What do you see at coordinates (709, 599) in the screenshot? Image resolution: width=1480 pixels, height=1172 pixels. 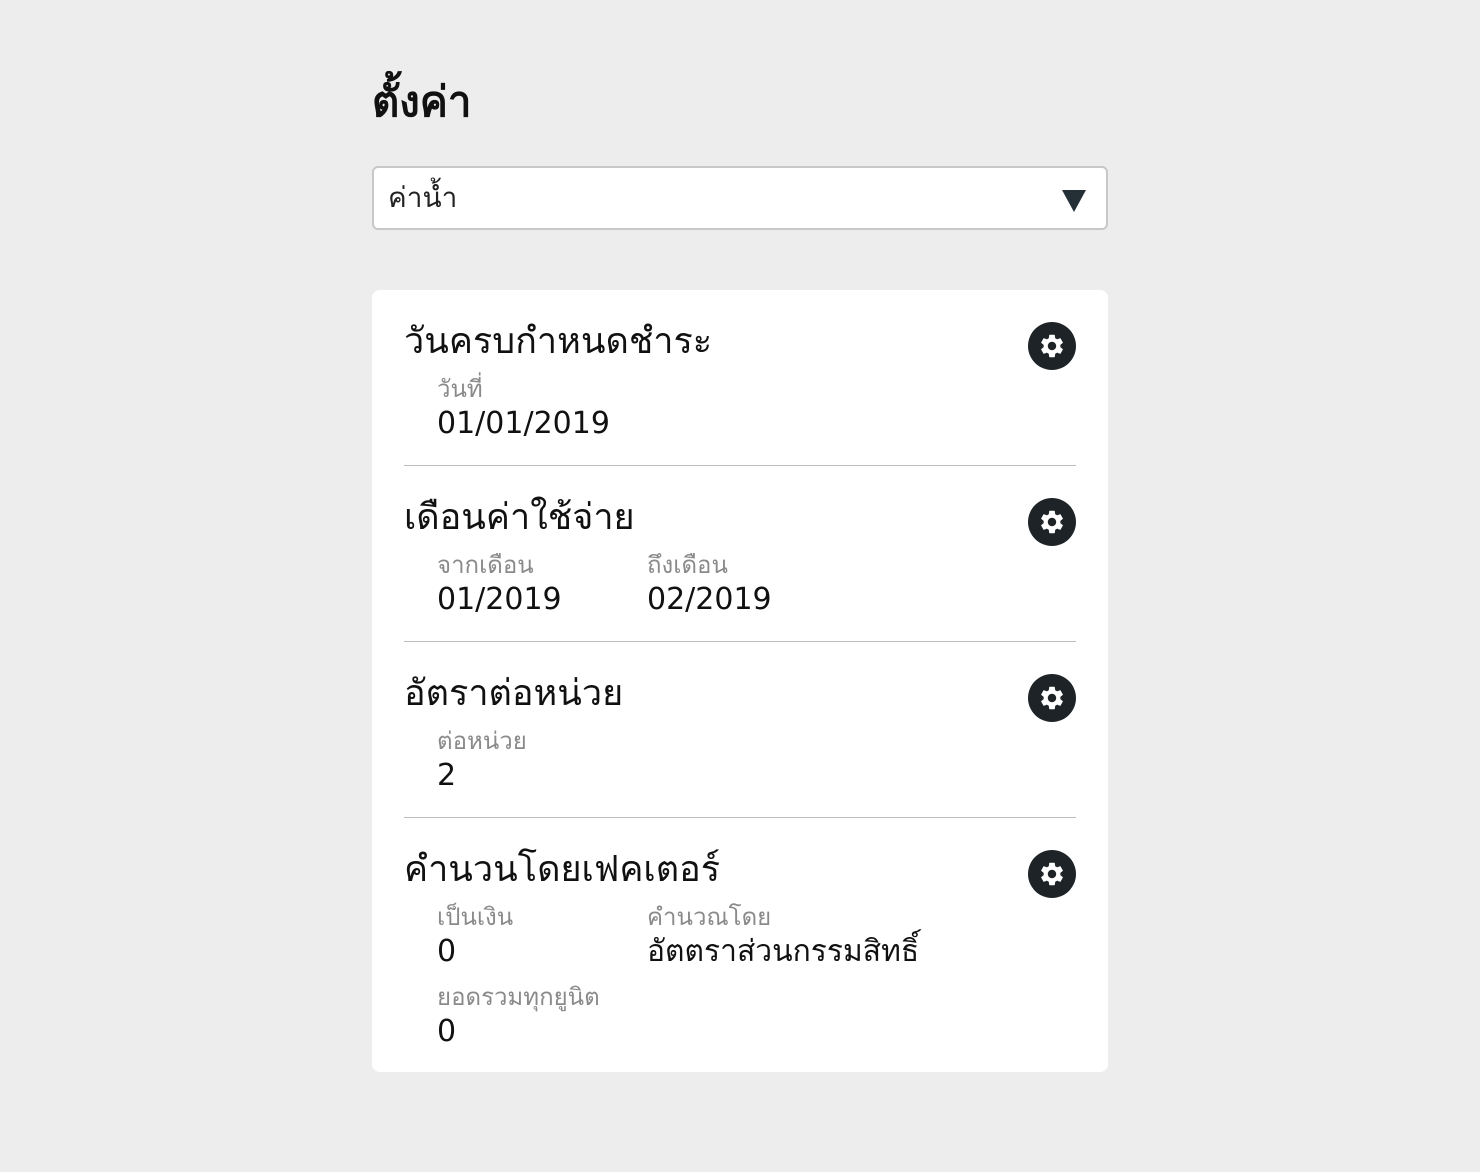 I see `field-value: 02/2019` at bounding box center [709, 599].